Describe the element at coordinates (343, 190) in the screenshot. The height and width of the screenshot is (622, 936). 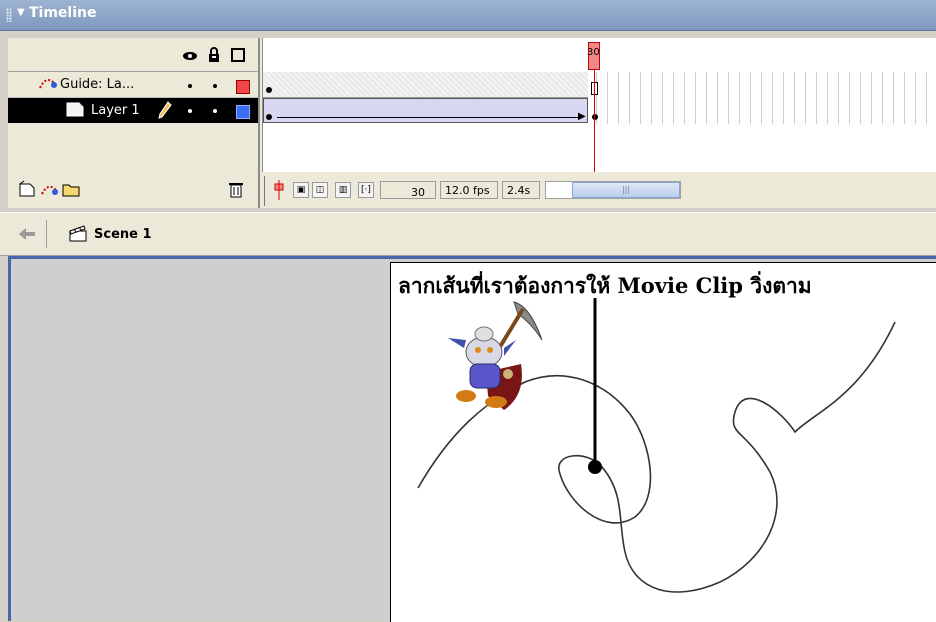
I see `edit-multiple-frames-icon: ▥` at that location.